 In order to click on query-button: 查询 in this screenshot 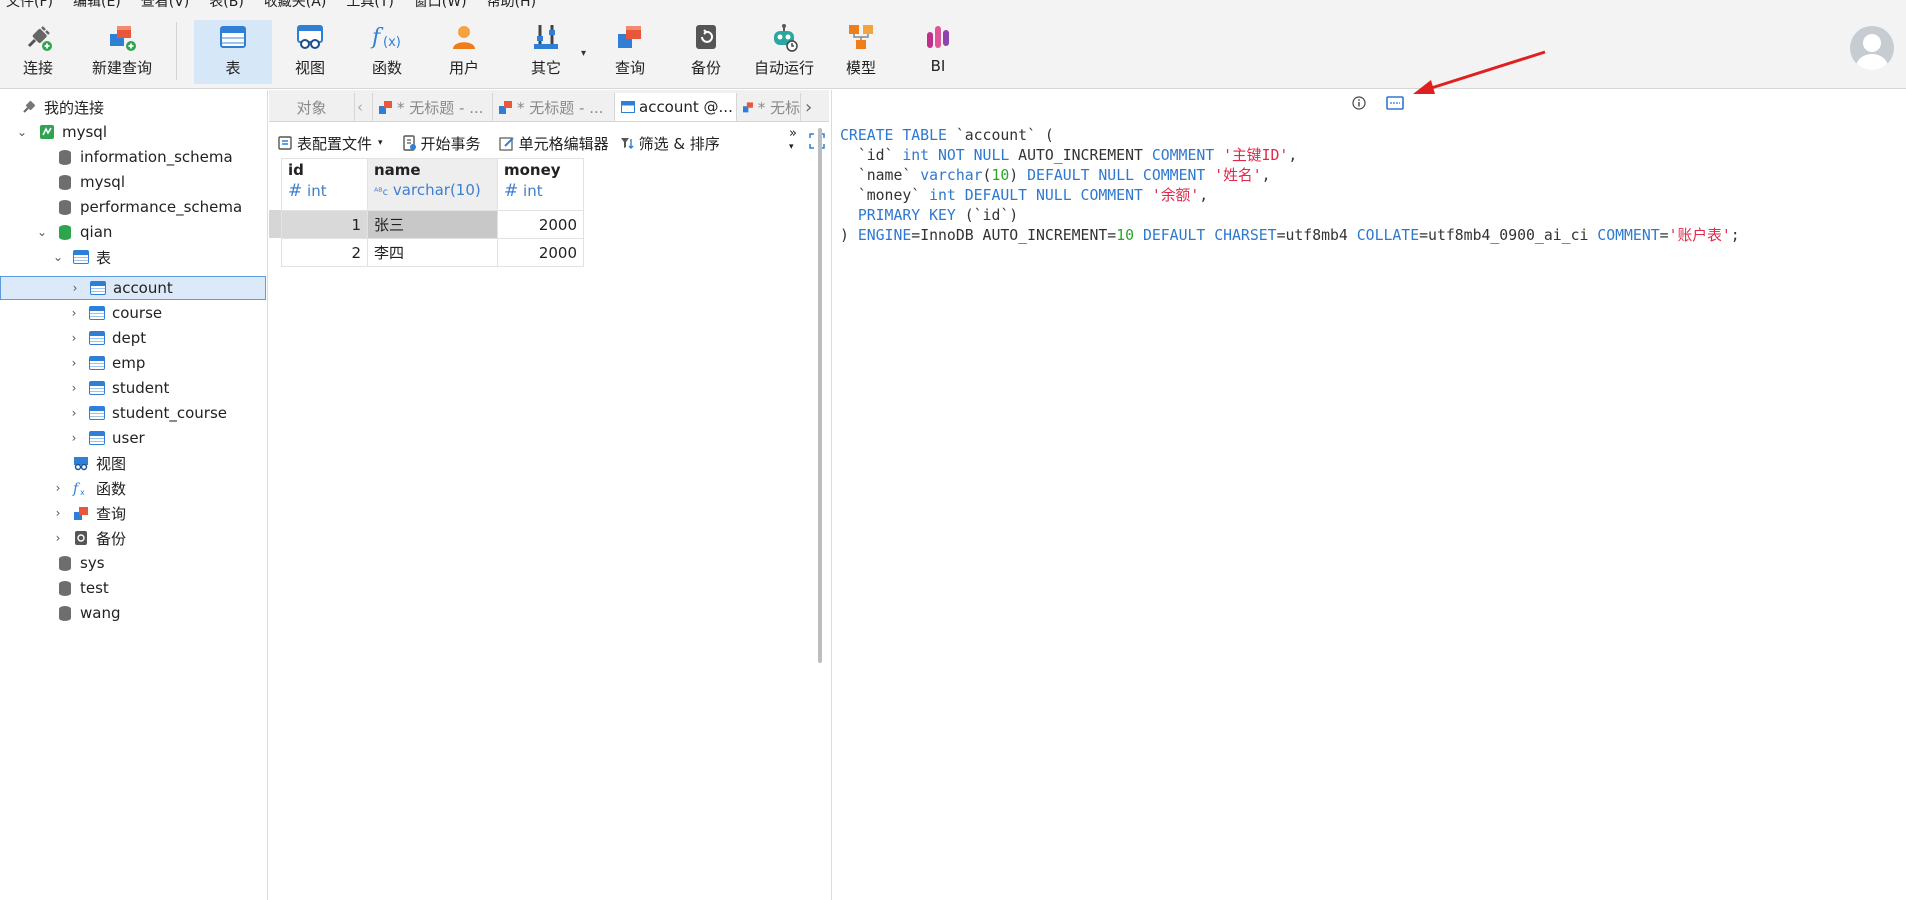, I will do `click(630, 52)`.